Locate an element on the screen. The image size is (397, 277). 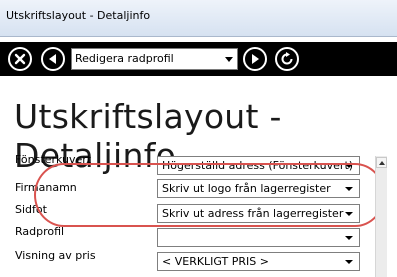
field-label-visning-av-pris: Visning av pris is located at coordinates (55, 255).